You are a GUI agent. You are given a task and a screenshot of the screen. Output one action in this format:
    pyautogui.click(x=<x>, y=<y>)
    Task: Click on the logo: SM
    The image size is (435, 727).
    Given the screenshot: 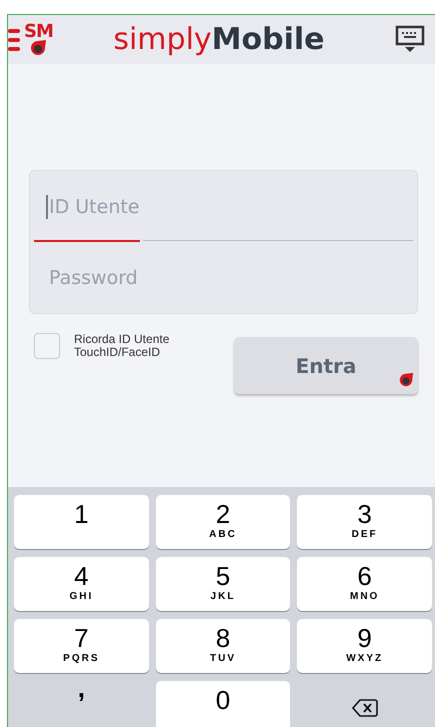 What is the action you would take?
    pyautogui.click(x=38, y=39)
    